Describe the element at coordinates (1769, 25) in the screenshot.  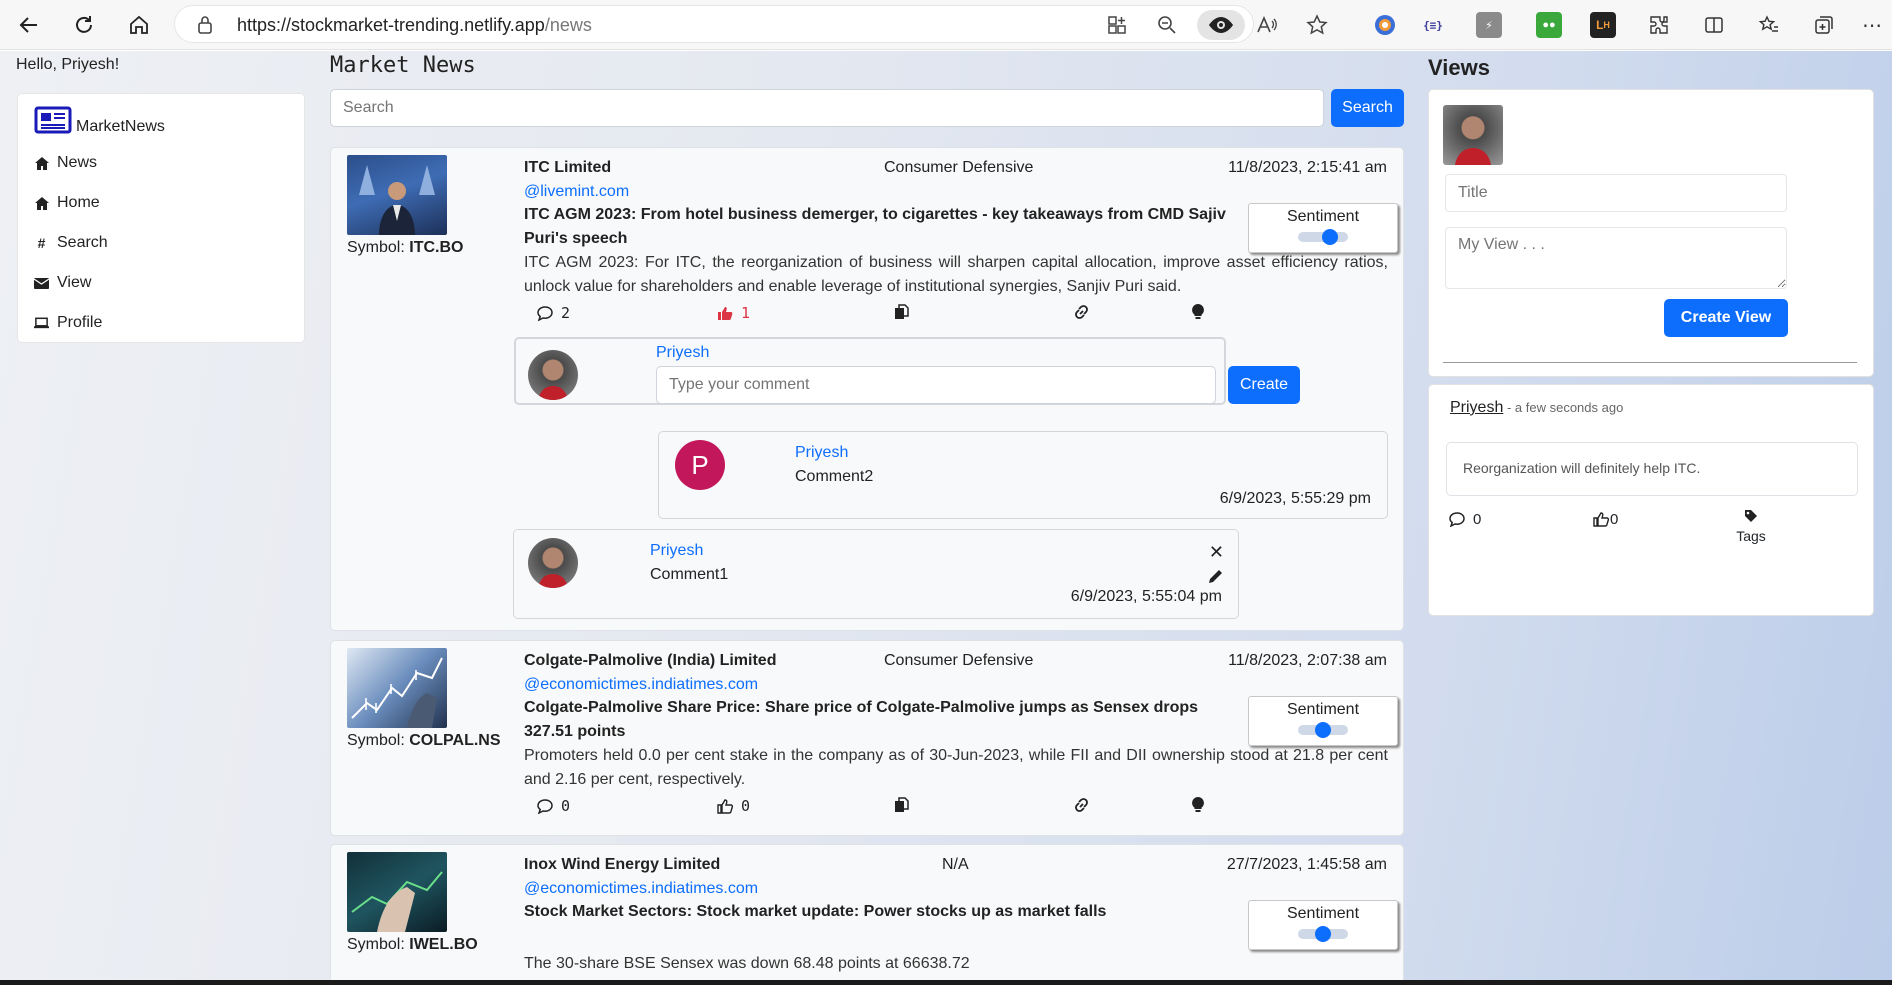
I see `favorites-list-icon` at that location.